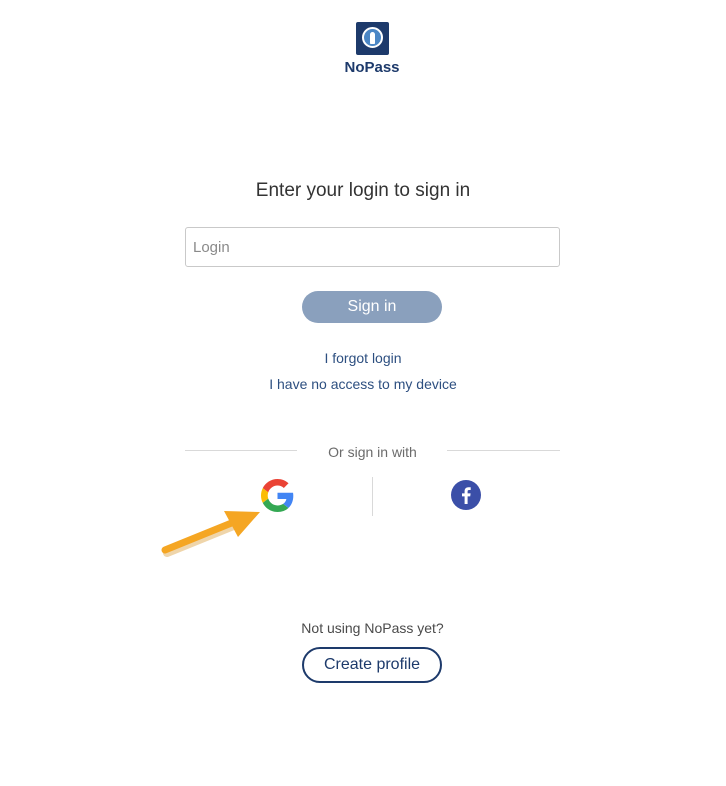 The height and width of the screenshot is (786, 726). I want to click on facebook-icon, so click(466, 495).